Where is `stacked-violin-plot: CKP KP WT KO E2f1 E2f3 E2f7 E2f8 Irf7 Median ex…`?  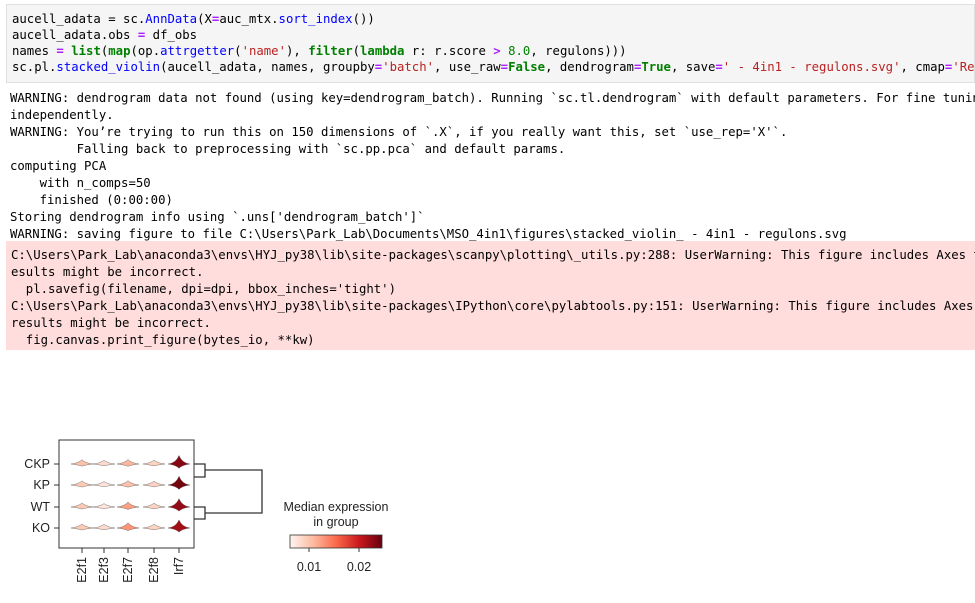 stacked-violin-plot: CKP KP WT KO E2f1 E2f3 E2f7 E2f8 Irf7 Median ex… is located at coordinates (206, 511).